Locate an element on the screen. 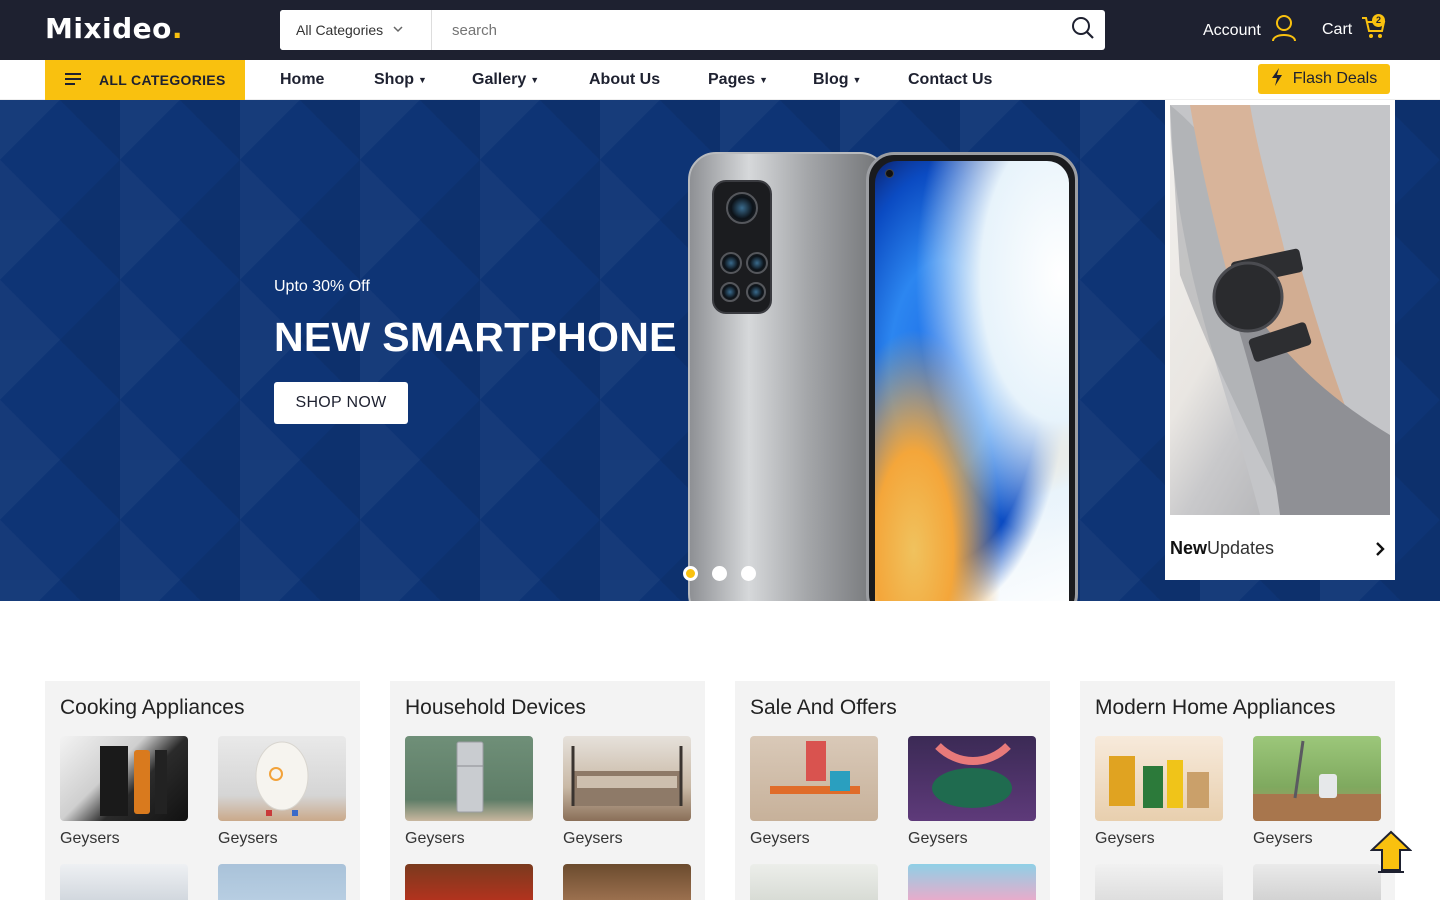 The width and height of the screenshot is (1440, 900). nav-item-about: About Us is located at coordinates (624, 80).